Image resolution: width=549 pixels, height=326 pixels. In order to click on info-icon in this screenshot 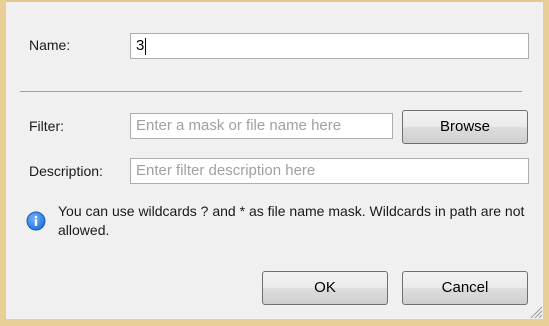, I will do `click(36, 221)`.